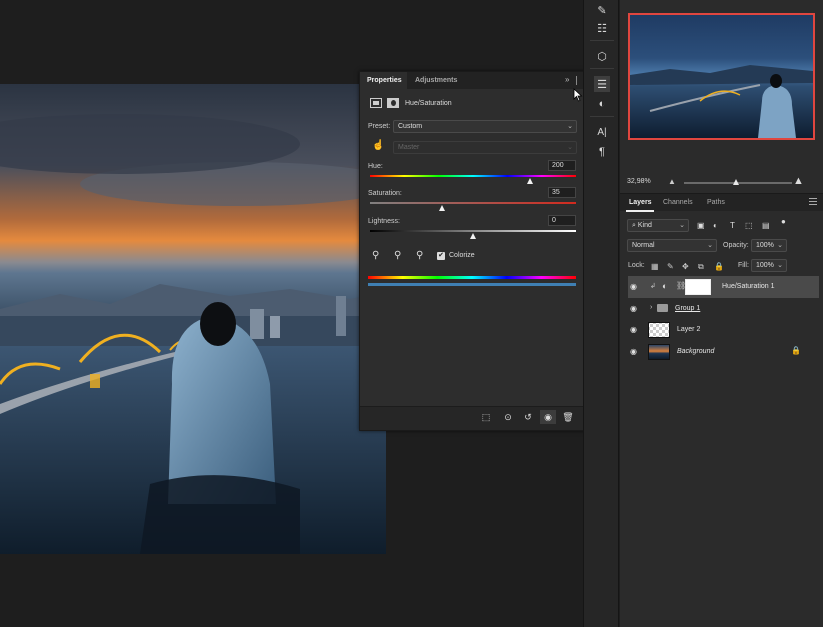 This screenshot has width=823, height=627. Describe the element at coordinates (672, 245) in the screenshot. I see `blend-mode-dropdown: Normal ⌄` at that location.